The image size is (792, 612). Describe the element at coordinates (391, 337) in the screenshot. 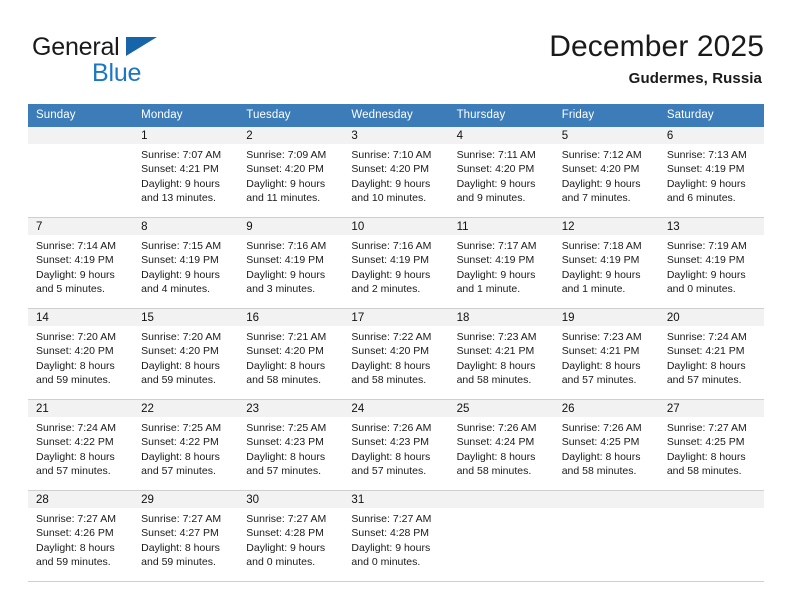

I see `sunrise-time: Sunrise: 7:22 AM` at that location.